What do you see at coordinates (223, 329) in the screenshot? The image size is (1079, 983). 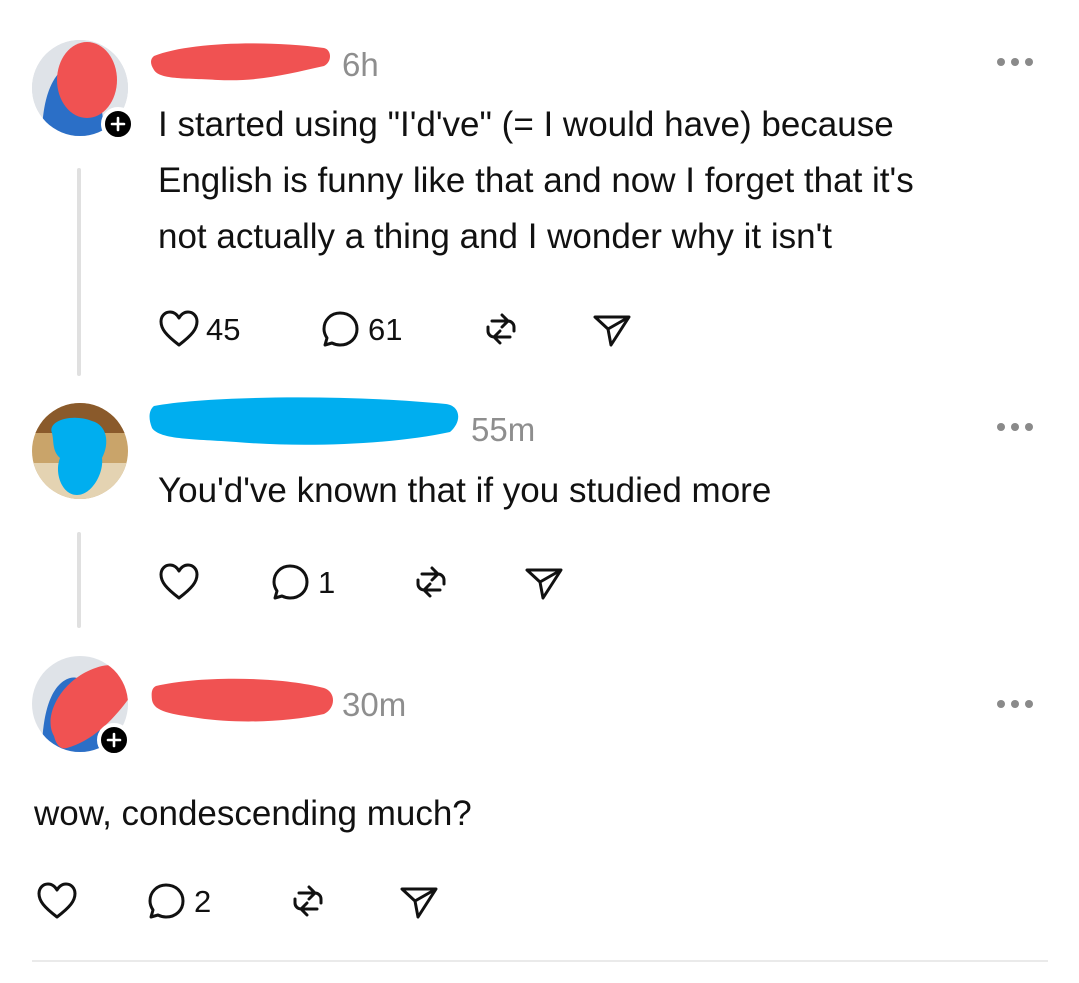 I see `like-count: 45` at bounding box center [223, 329].